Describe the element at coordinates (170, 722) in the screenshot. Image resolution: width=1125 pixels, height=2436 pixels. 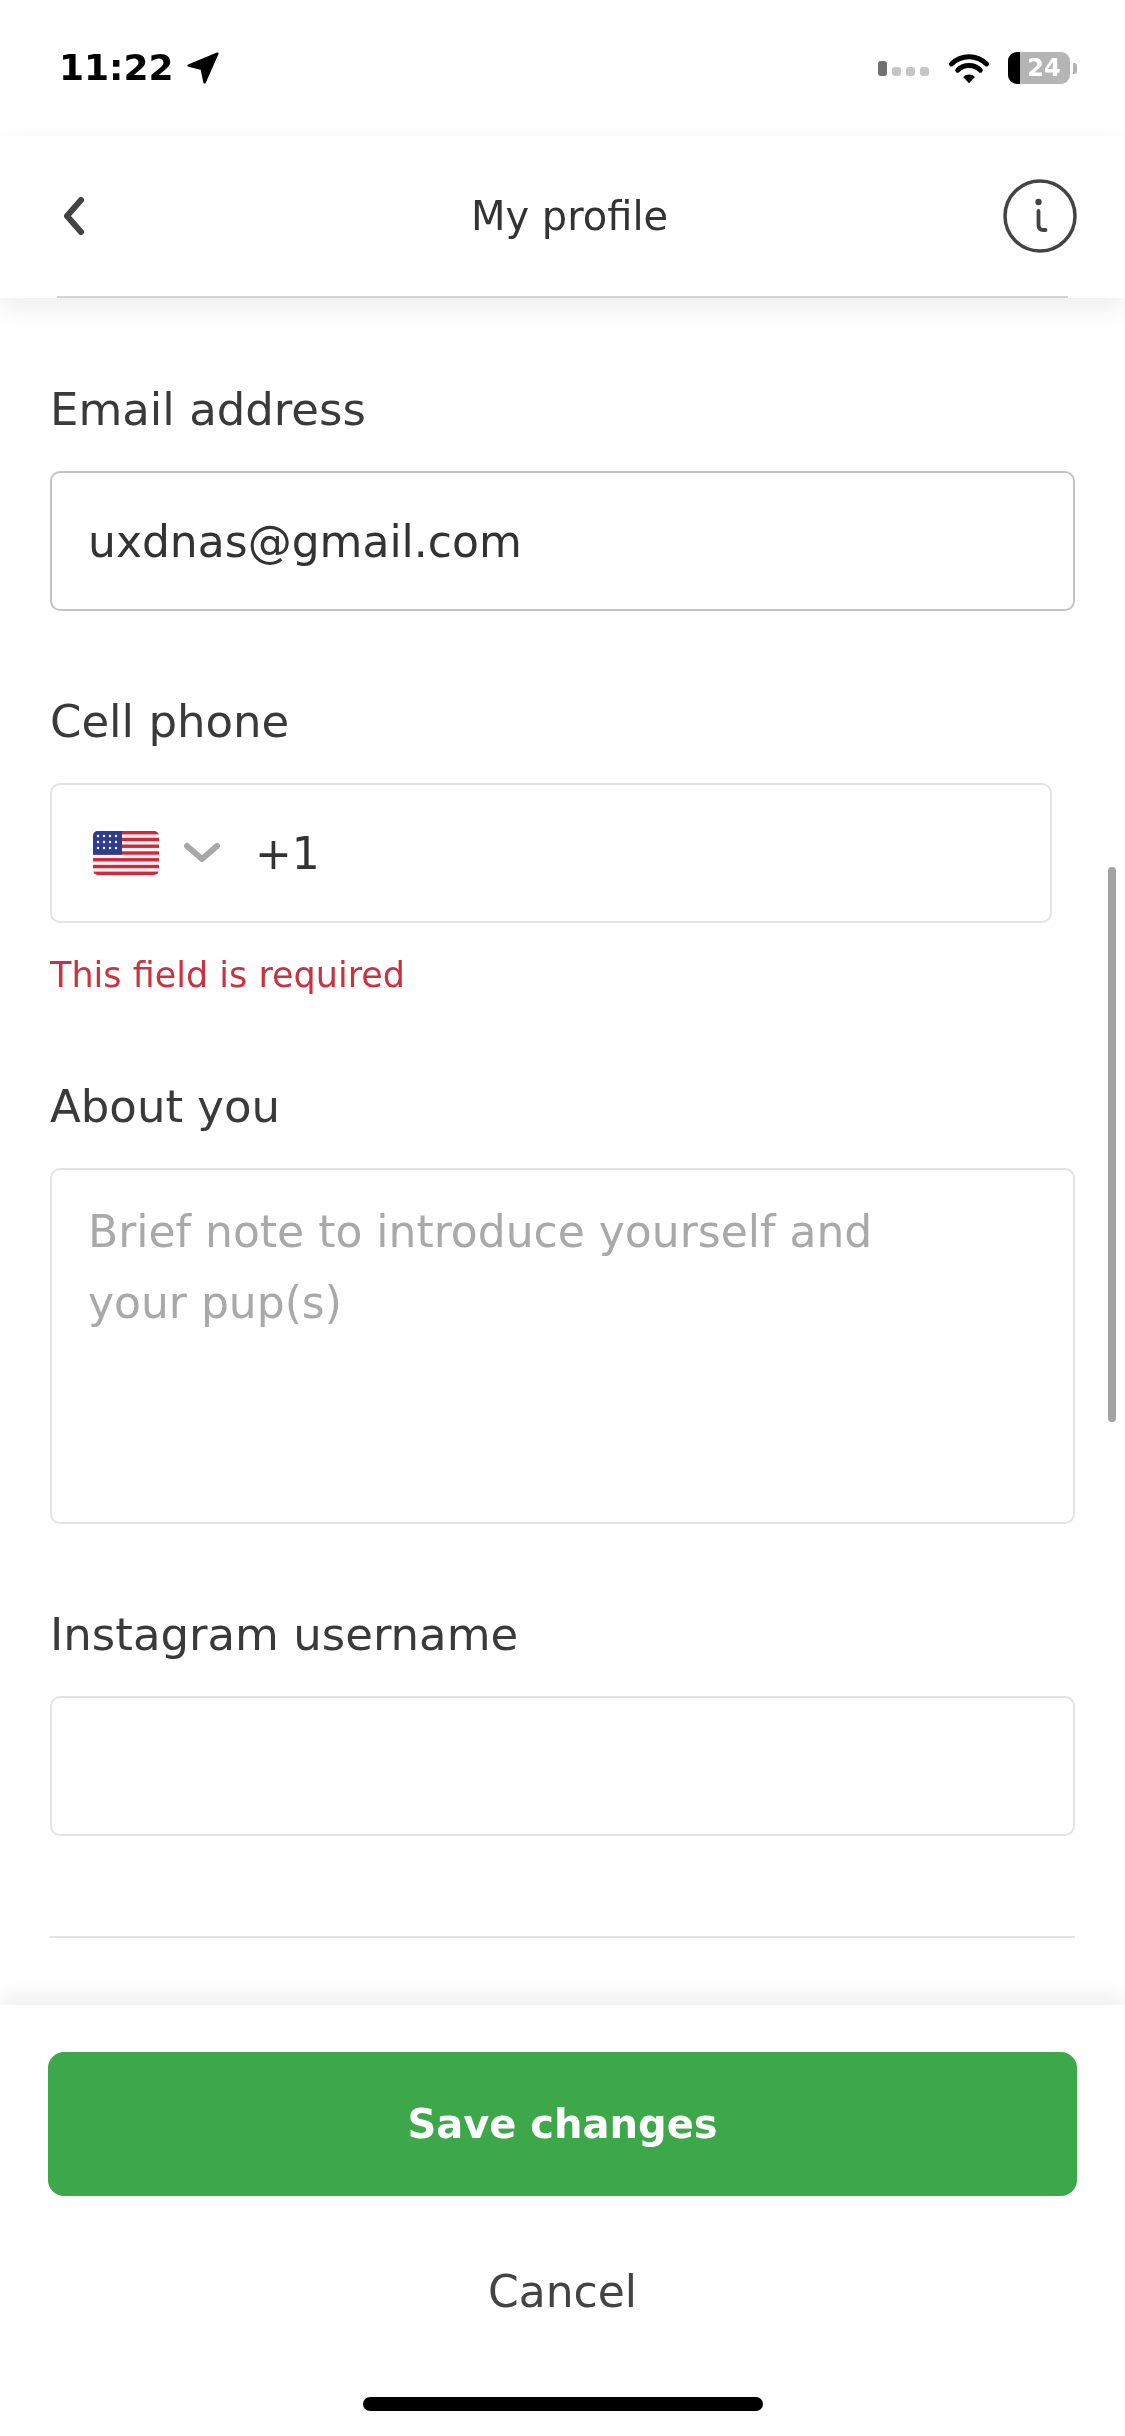
I see `field-label: Cell phone` at that location.